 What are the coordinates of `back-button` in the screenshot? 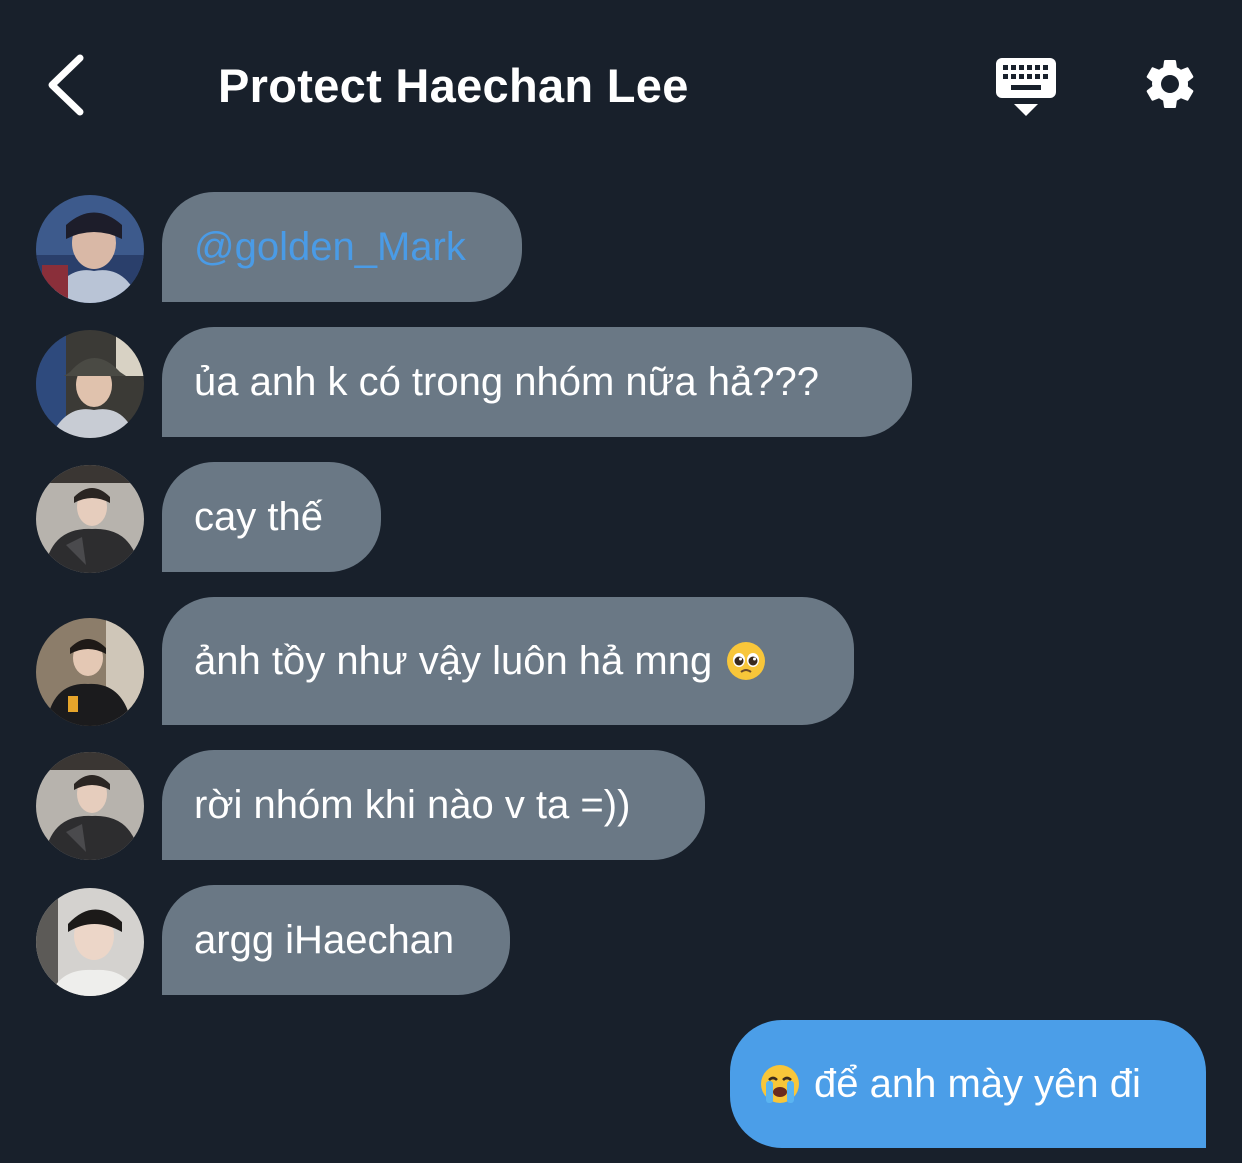 It's located at (70, 85).